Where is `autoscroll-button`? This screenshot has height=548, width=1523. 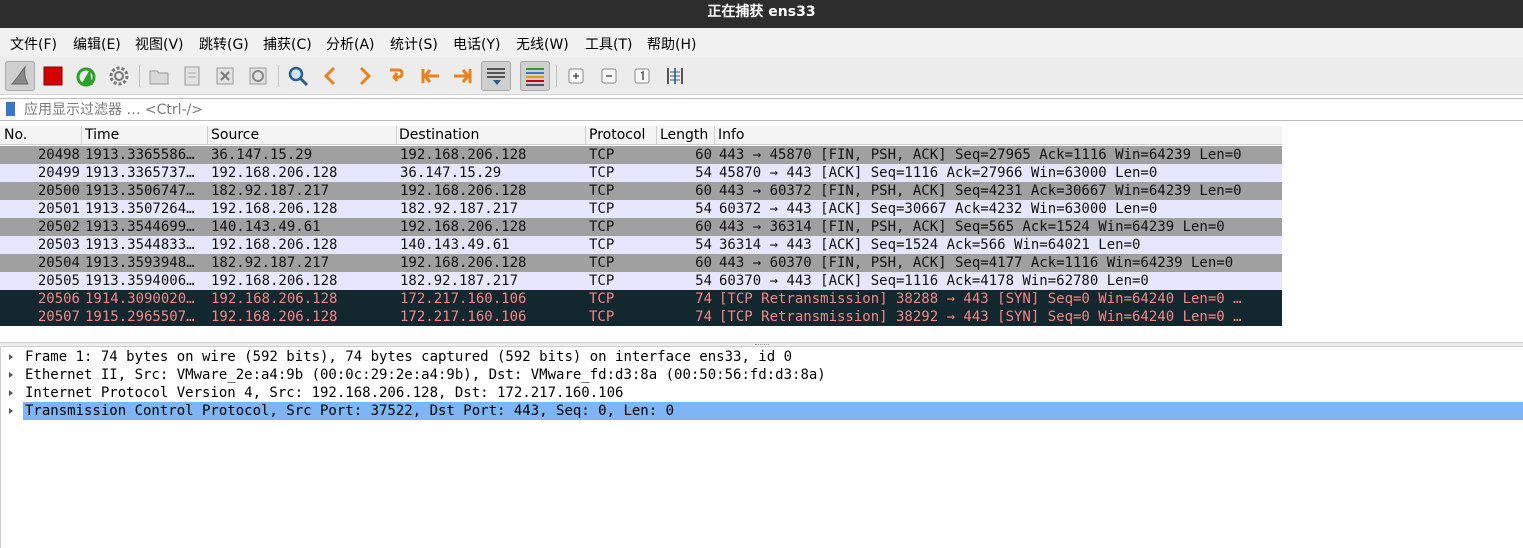
autoscroll-button is located at coordinates (496, 76).